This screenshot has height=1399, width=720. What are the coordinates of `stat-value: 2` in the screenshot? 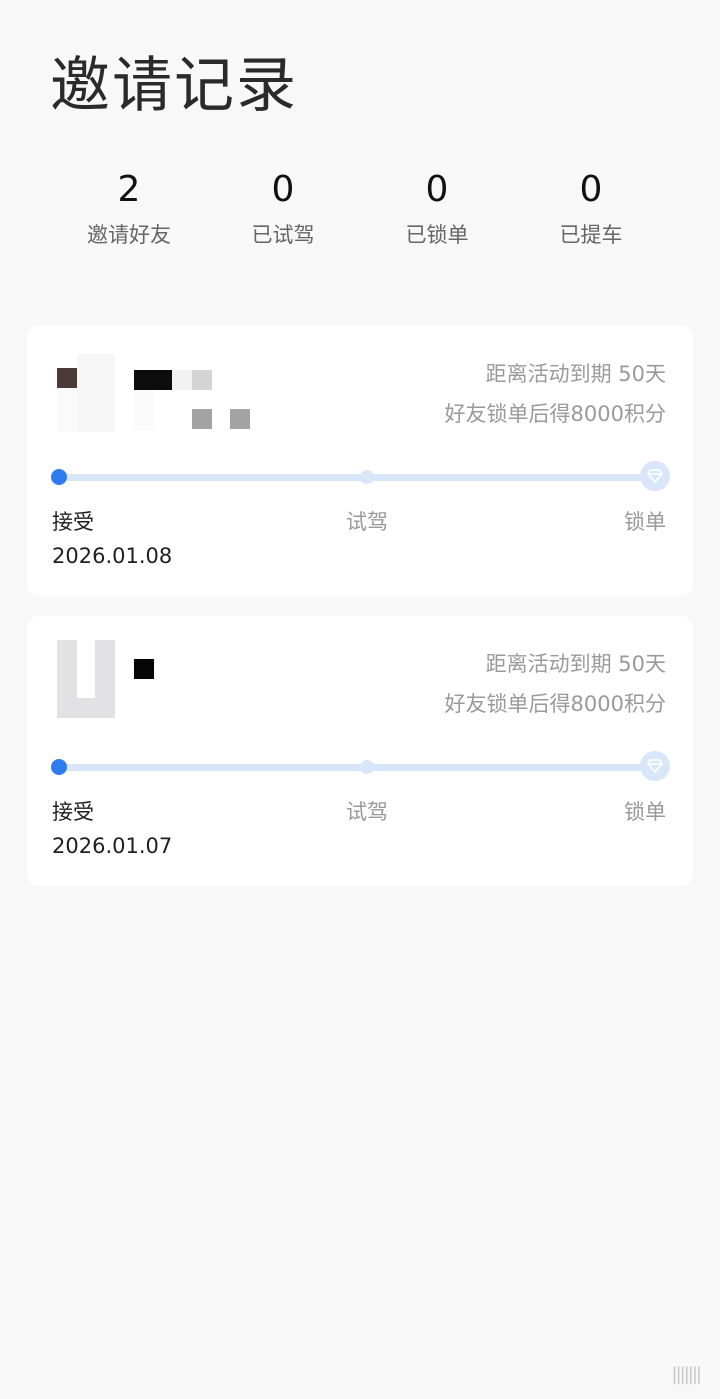 It's located at (129, 189).